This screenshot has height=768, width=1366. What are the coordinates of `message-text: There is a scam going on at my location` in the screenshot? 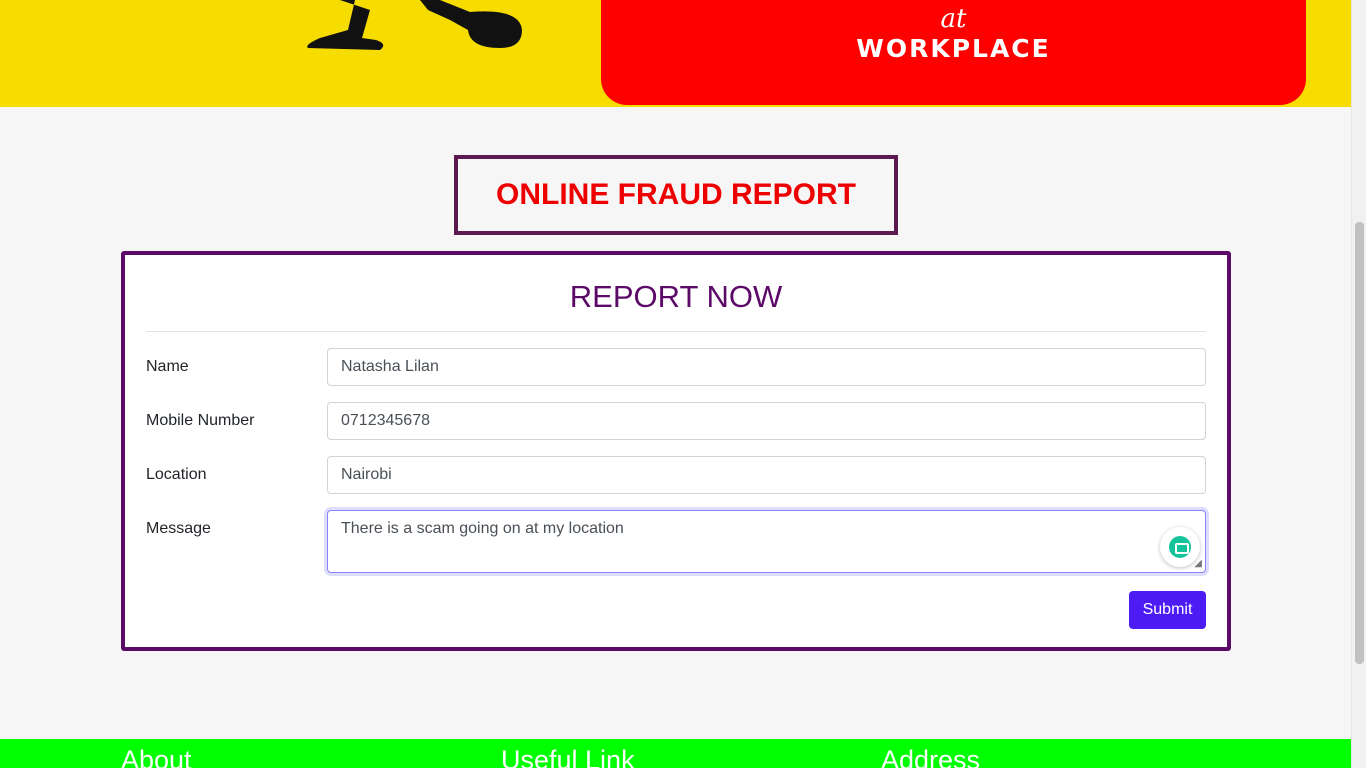 It's located at (482, 528).